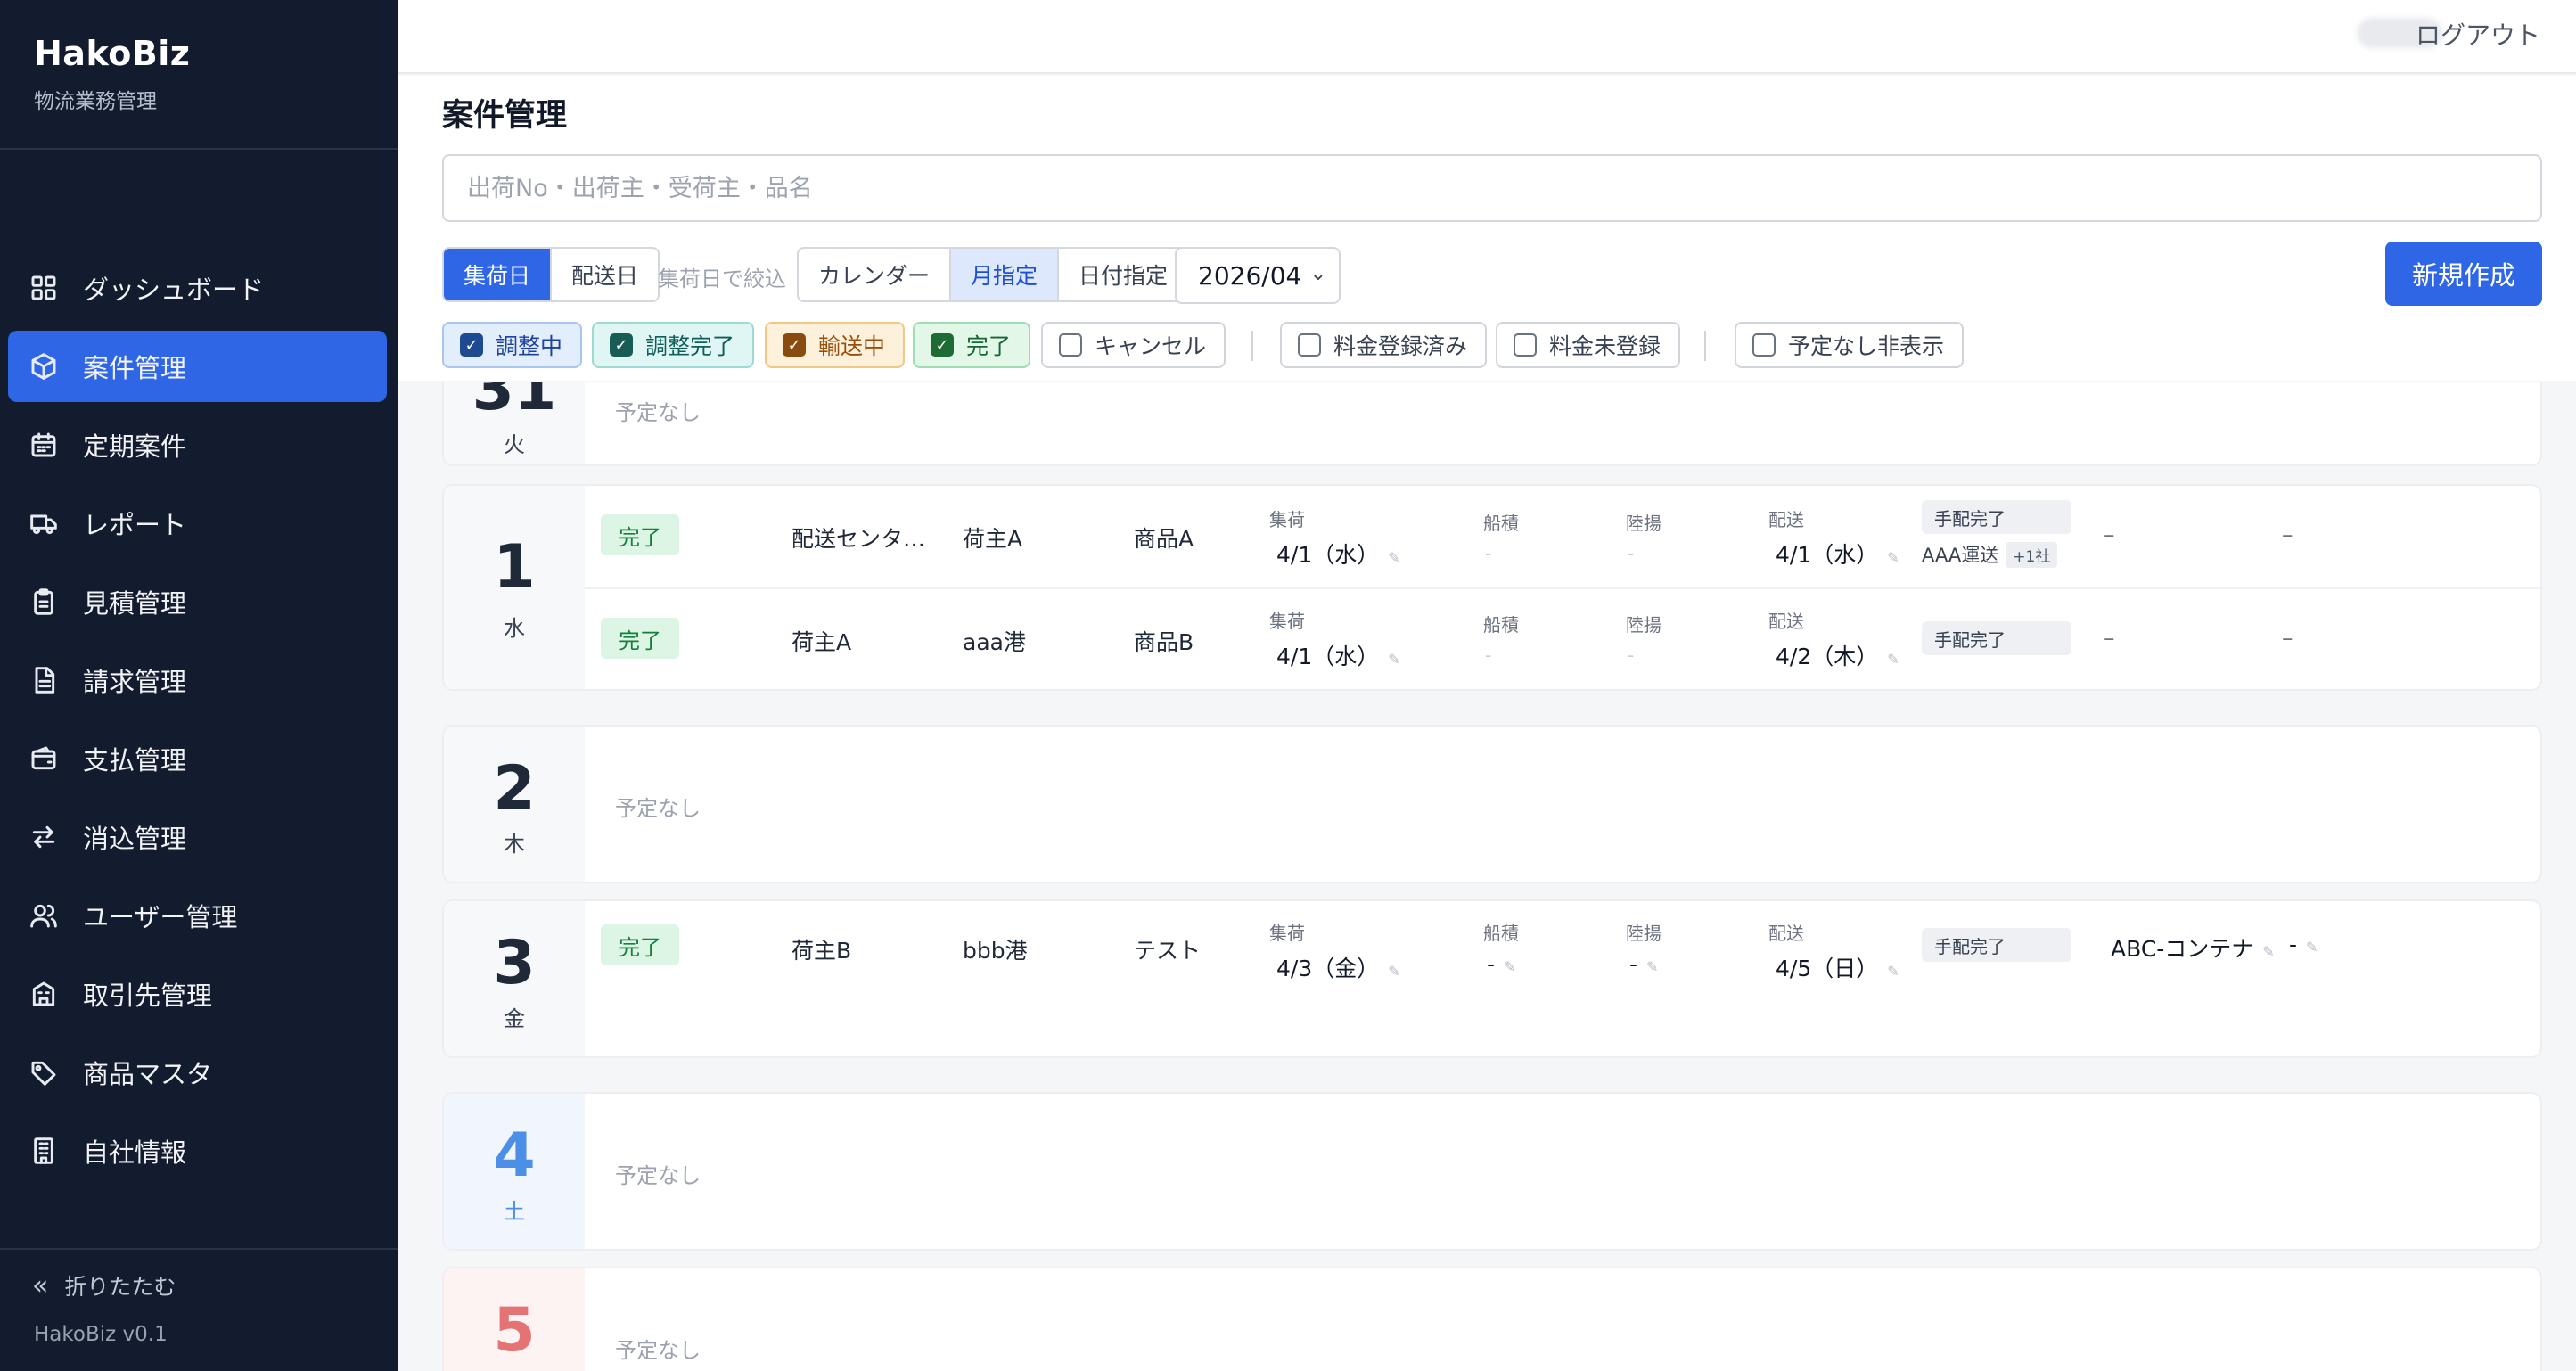 This screenshot has height=1371, width=2576. I want to click on ship-load-value: - ✎, so click(1501, 964).